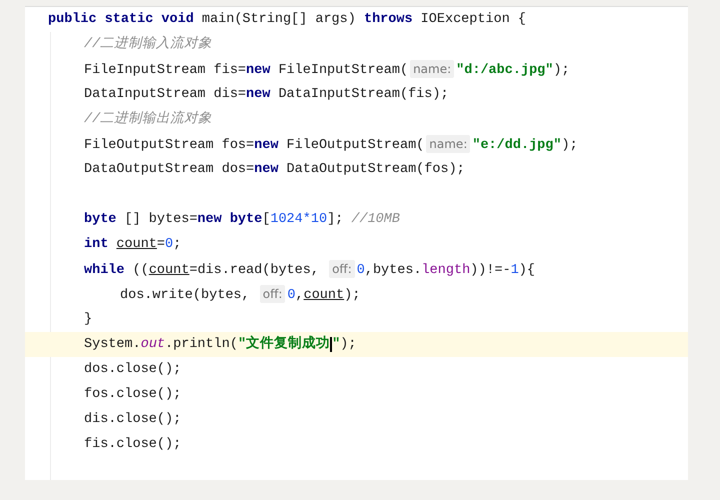 This screenshot has width=720, height=500. I want to click on code-line: fos.close();, so click(132, 395).